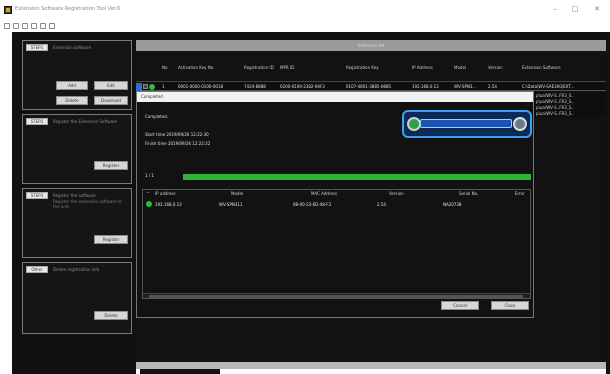 The image size is (610, 374). Describe the element at coordinates (460, 305) in the screenshot. I see `cancel-button: Cancel` at that location.